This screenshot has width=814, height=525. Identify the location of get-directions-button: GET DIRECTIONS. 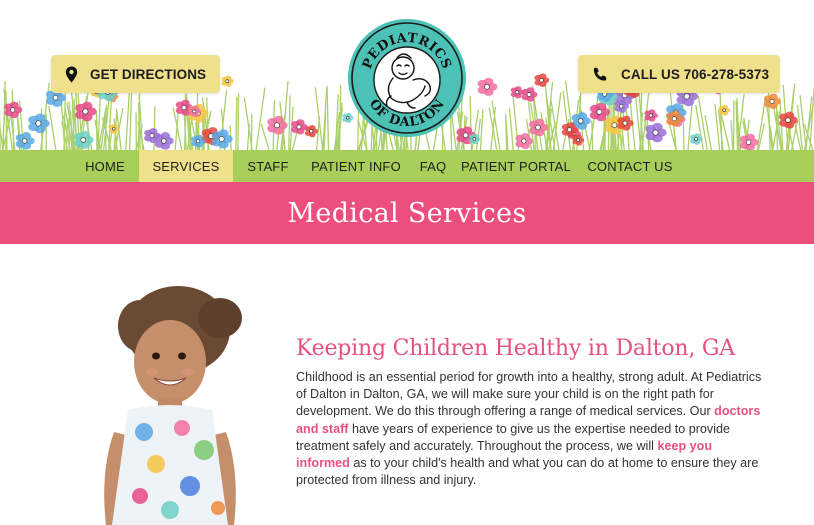
(135, 74).